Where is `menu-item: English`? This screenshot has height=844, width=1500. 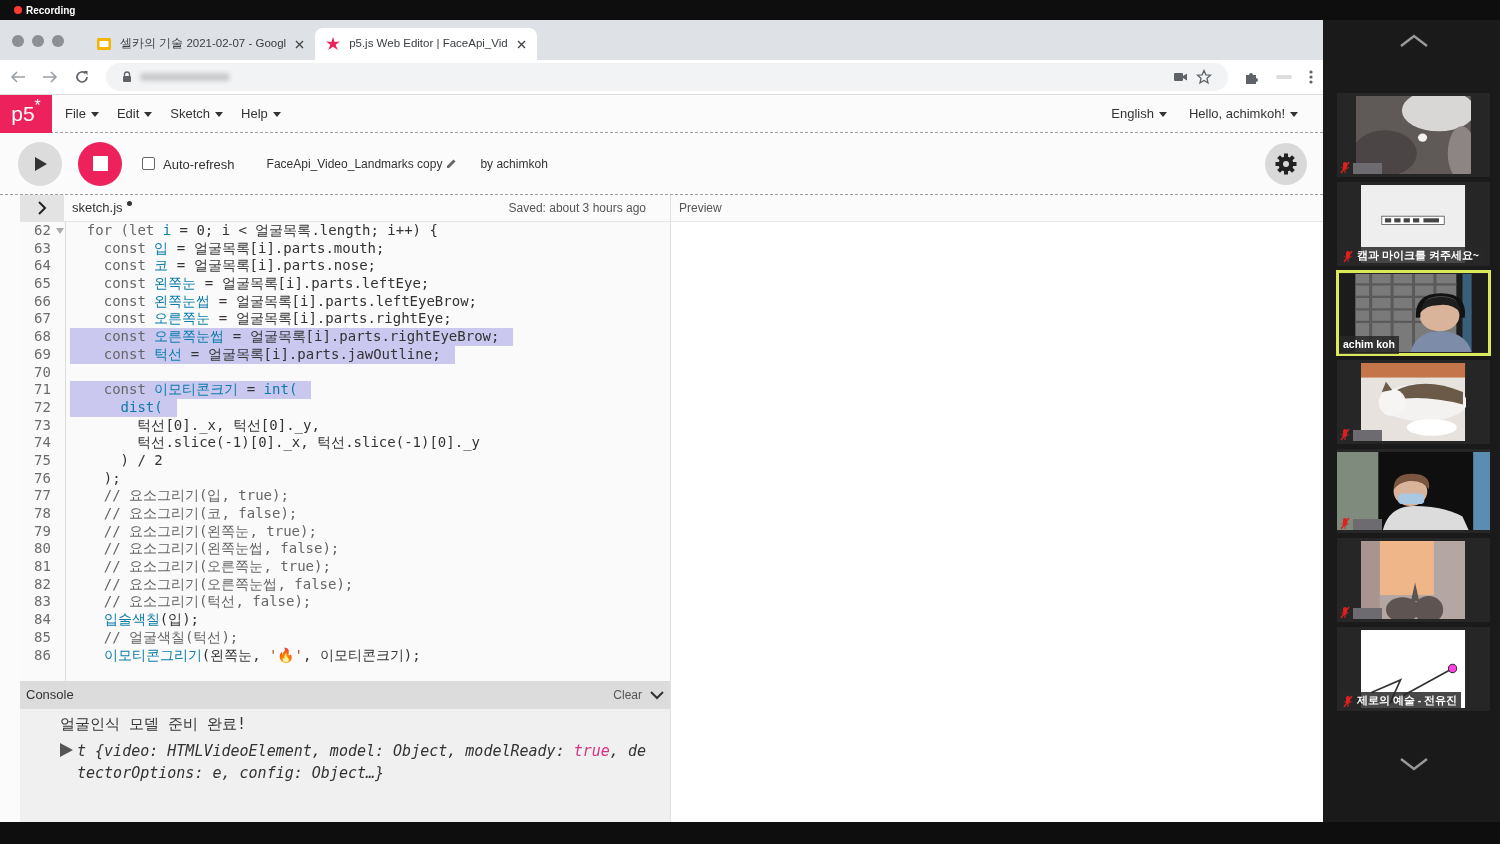
menu-item: English is located at coordinates (1139, 113).